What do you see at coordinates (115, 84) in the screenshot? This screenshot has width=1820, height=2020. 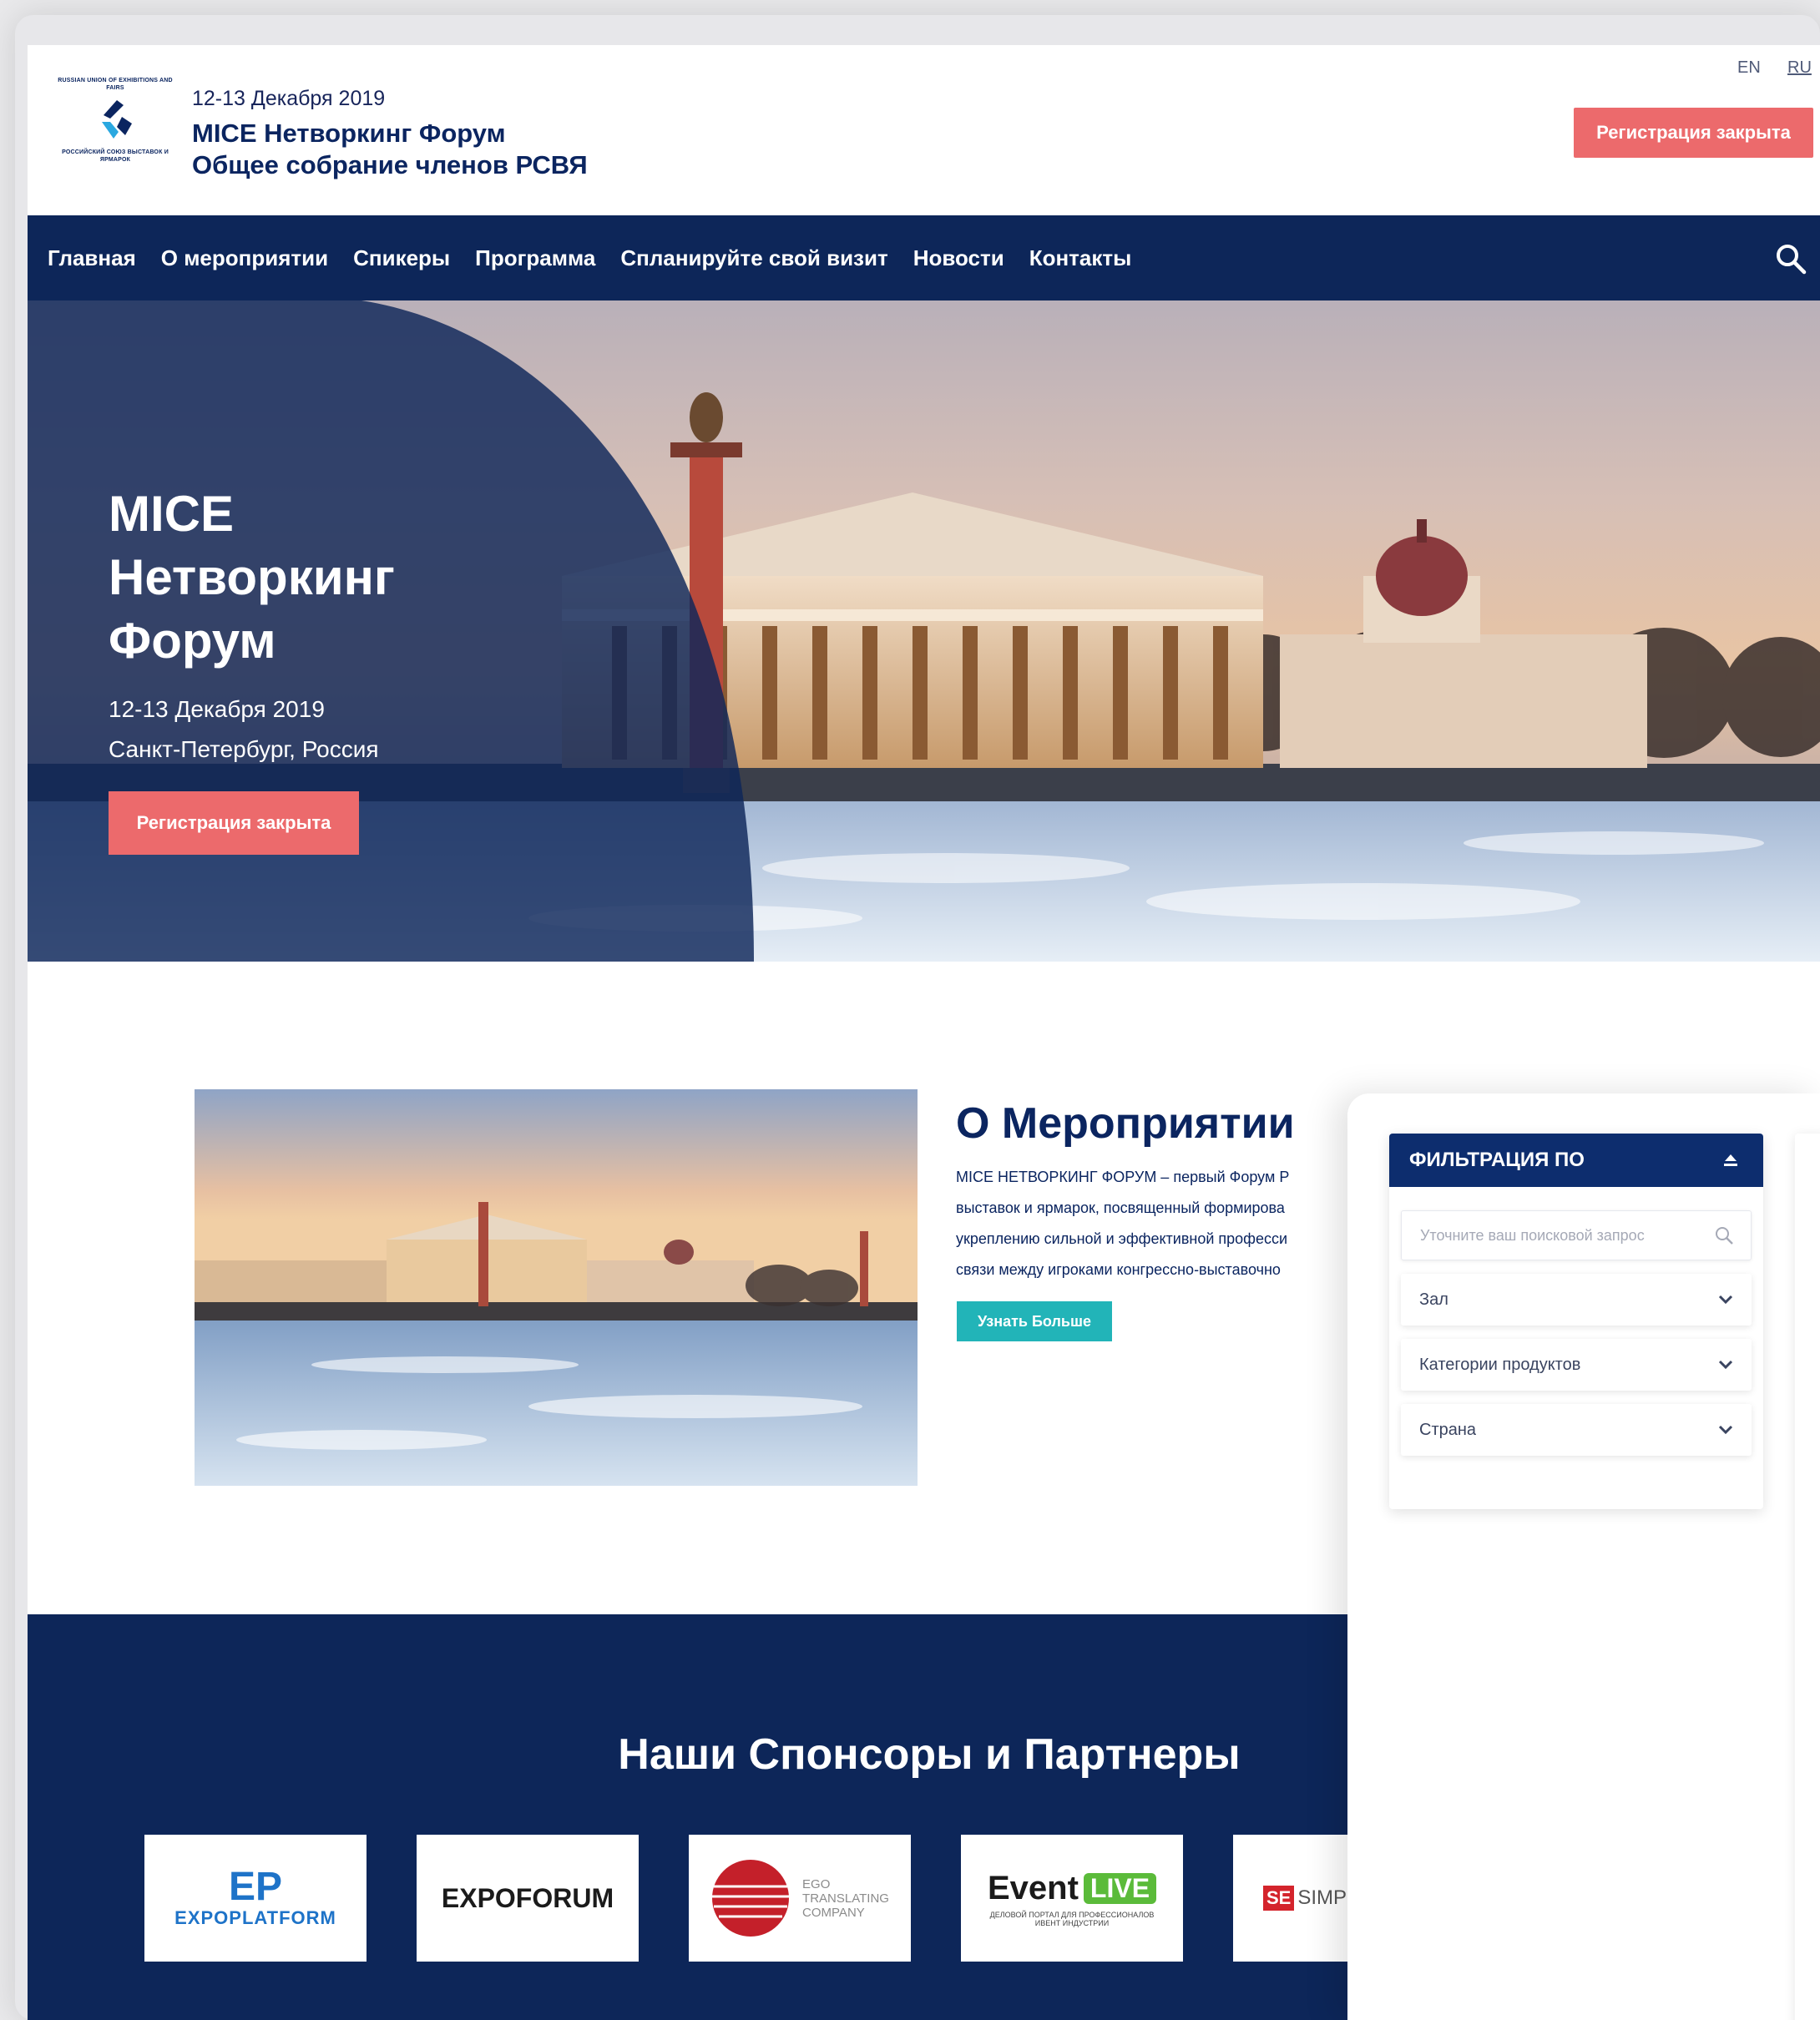 I see `logo-caption-en: RUSSIAN UNION OF EXHIBITIONS AND FAIRS` at bounding box center [115, 84].